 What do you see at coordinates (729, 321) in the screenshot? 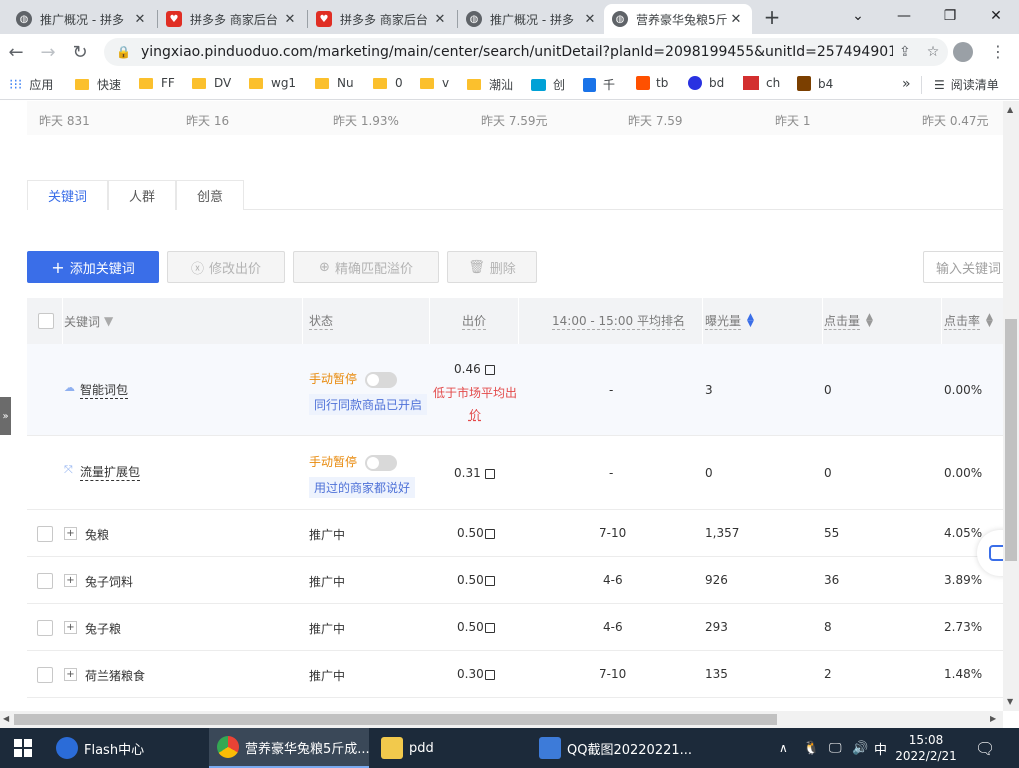
I see `header-impressions: 曝光量 ▲ ▼` at bounding box center [729, 321].